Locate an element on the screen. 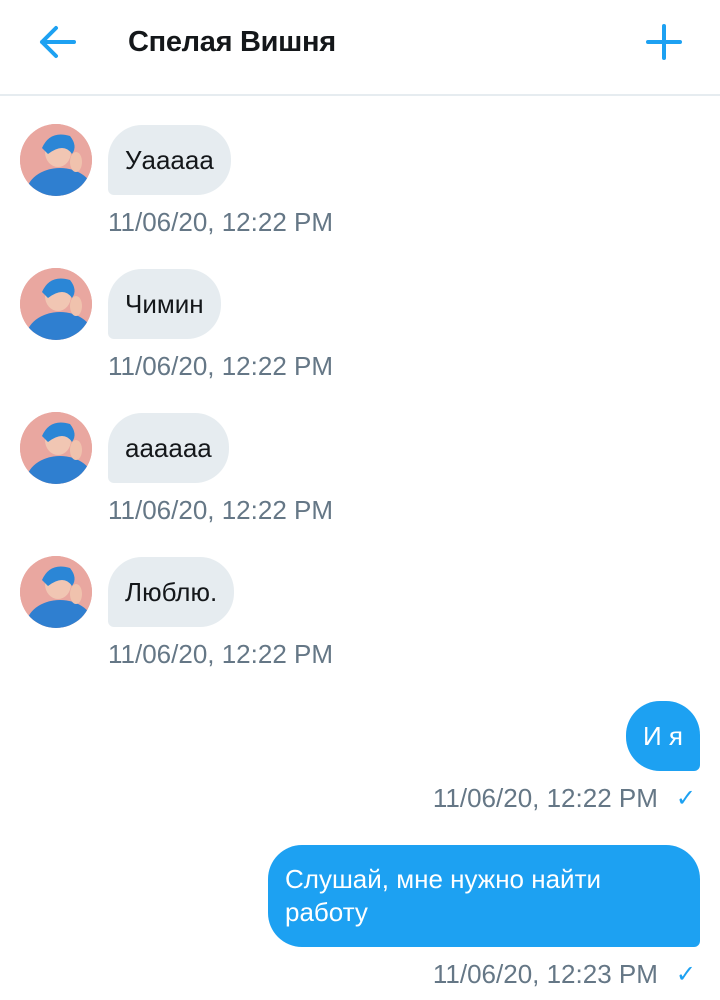  conversation-header: Спелая Вишня is located at coordinates (360, 48).